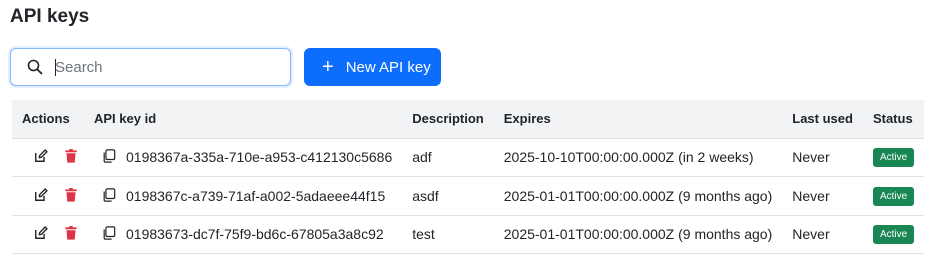  I want to click on description-cell: asdf, so click(448, 196).